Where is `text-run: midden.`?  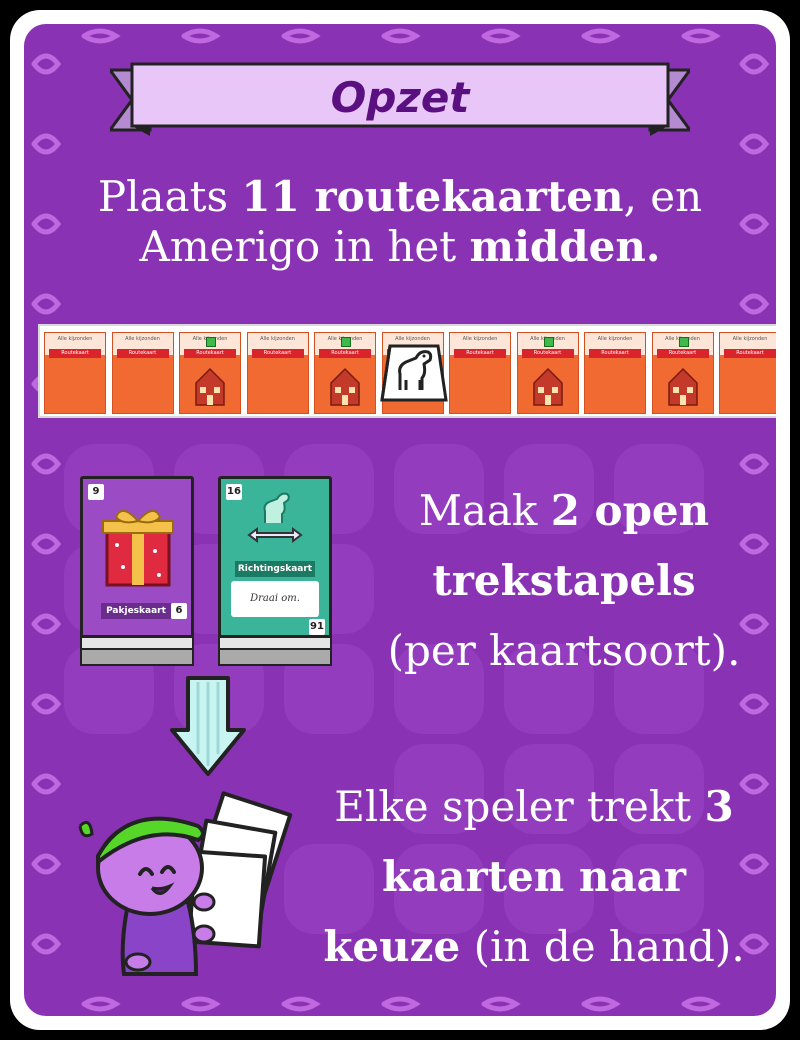
text-run: midden. is located at coordinates (565, 247).